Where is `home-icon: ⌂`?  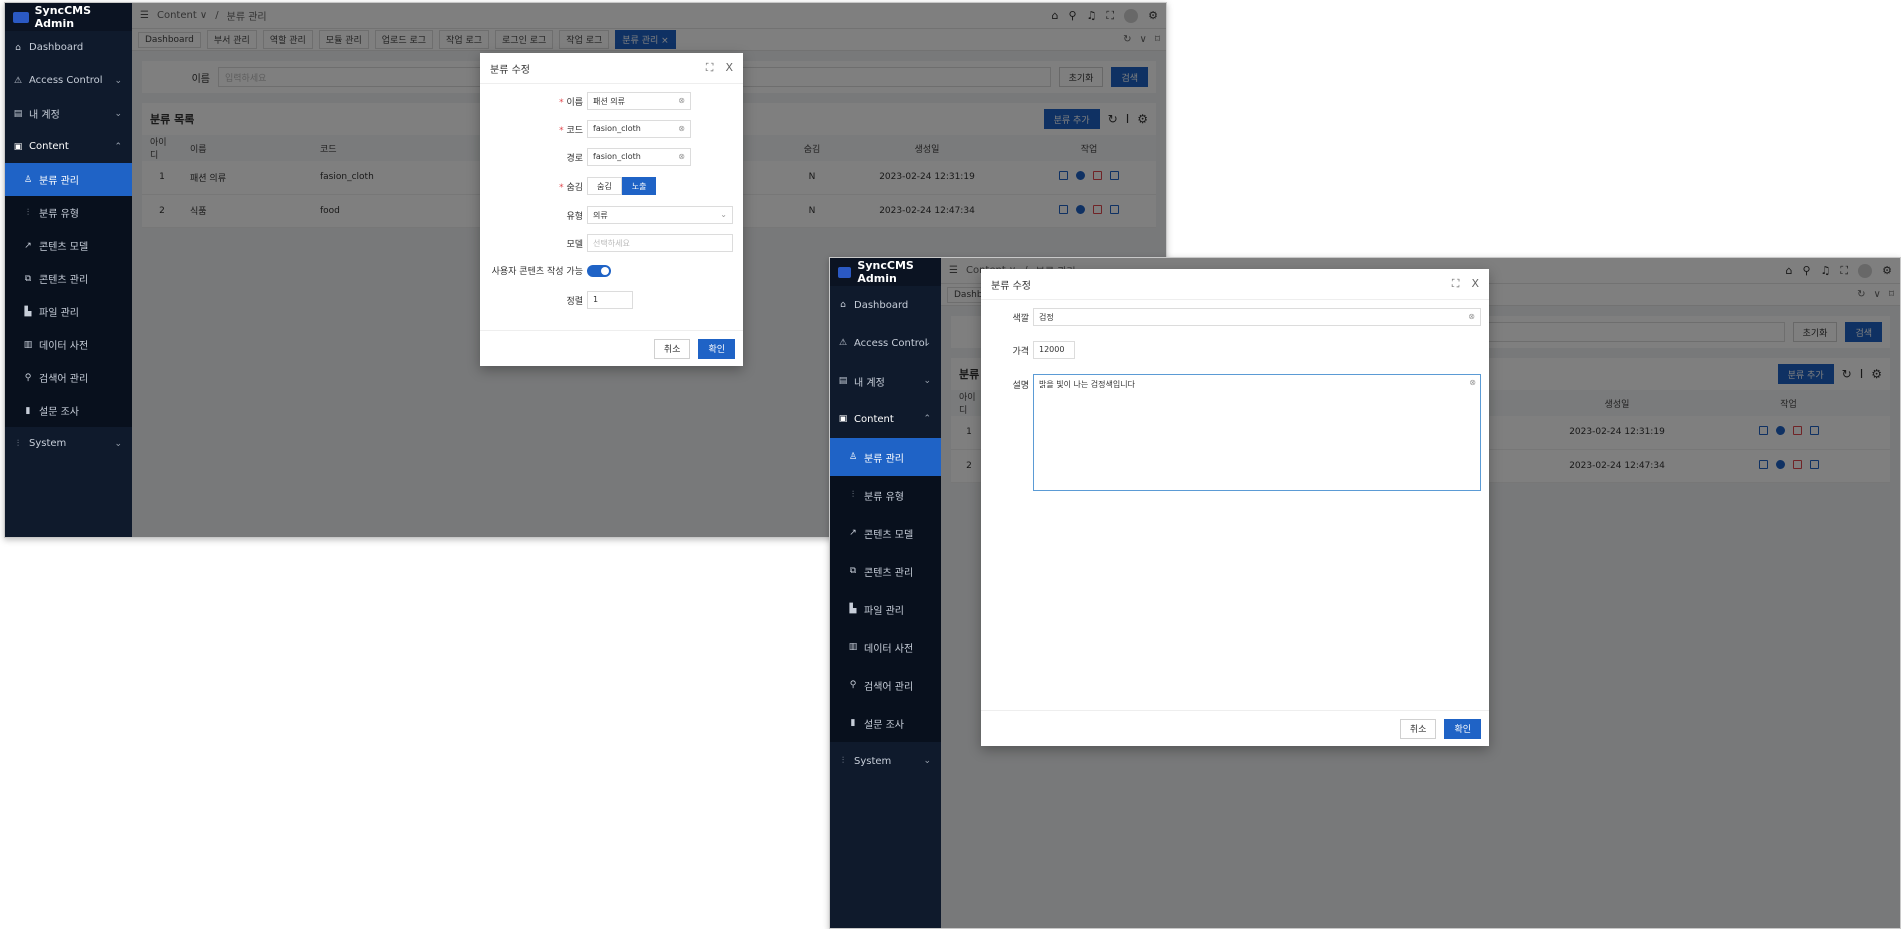 home-icon: ⌂ is located at coordinates (843, 305).